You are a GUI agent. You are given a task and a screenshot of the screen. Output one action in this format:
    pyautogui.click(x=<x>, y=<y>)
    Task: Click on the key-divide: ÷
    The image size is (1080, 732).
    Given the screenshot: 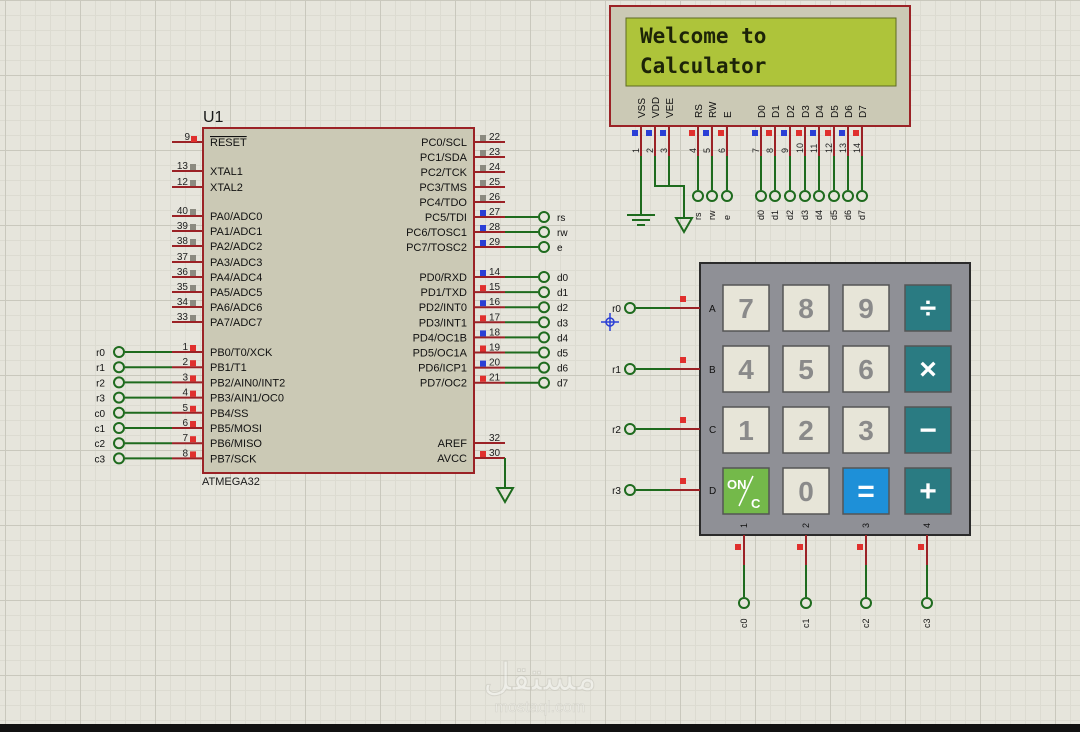 What is the action you would take?
    pyautogui.click(x=928, y=308)
    